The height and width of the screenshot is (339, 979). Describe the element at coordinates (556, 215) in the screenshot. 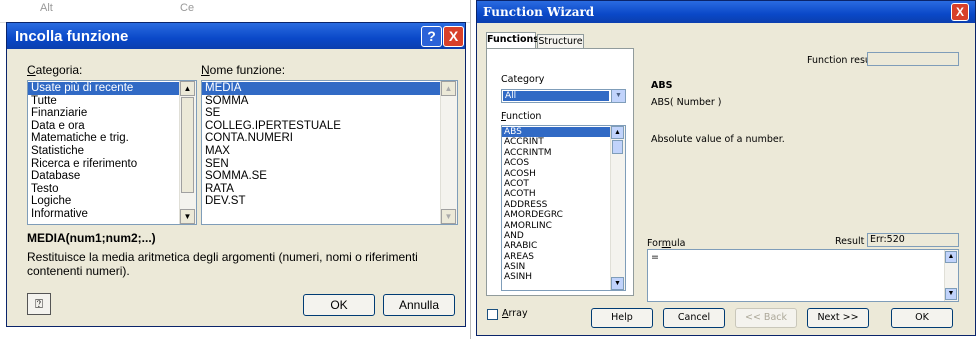

I see `function-list-item: AMORDEGRC` at that location.